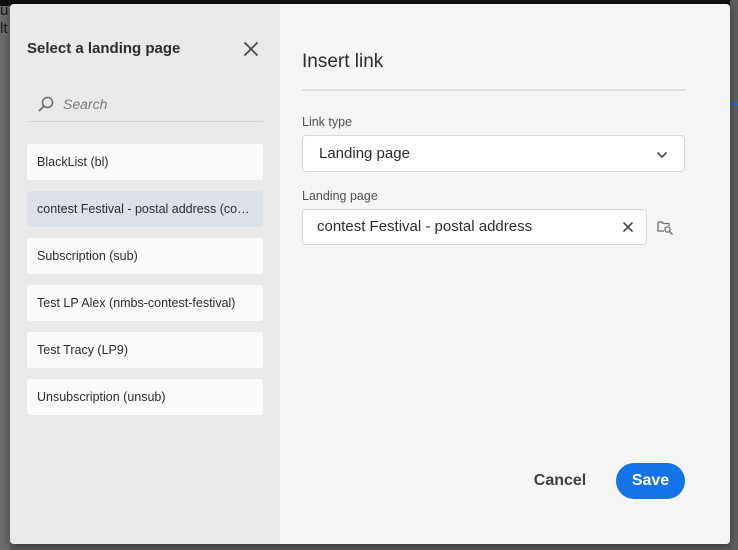  I want to click on list-item: Subscription (sub), so click(145, 256).